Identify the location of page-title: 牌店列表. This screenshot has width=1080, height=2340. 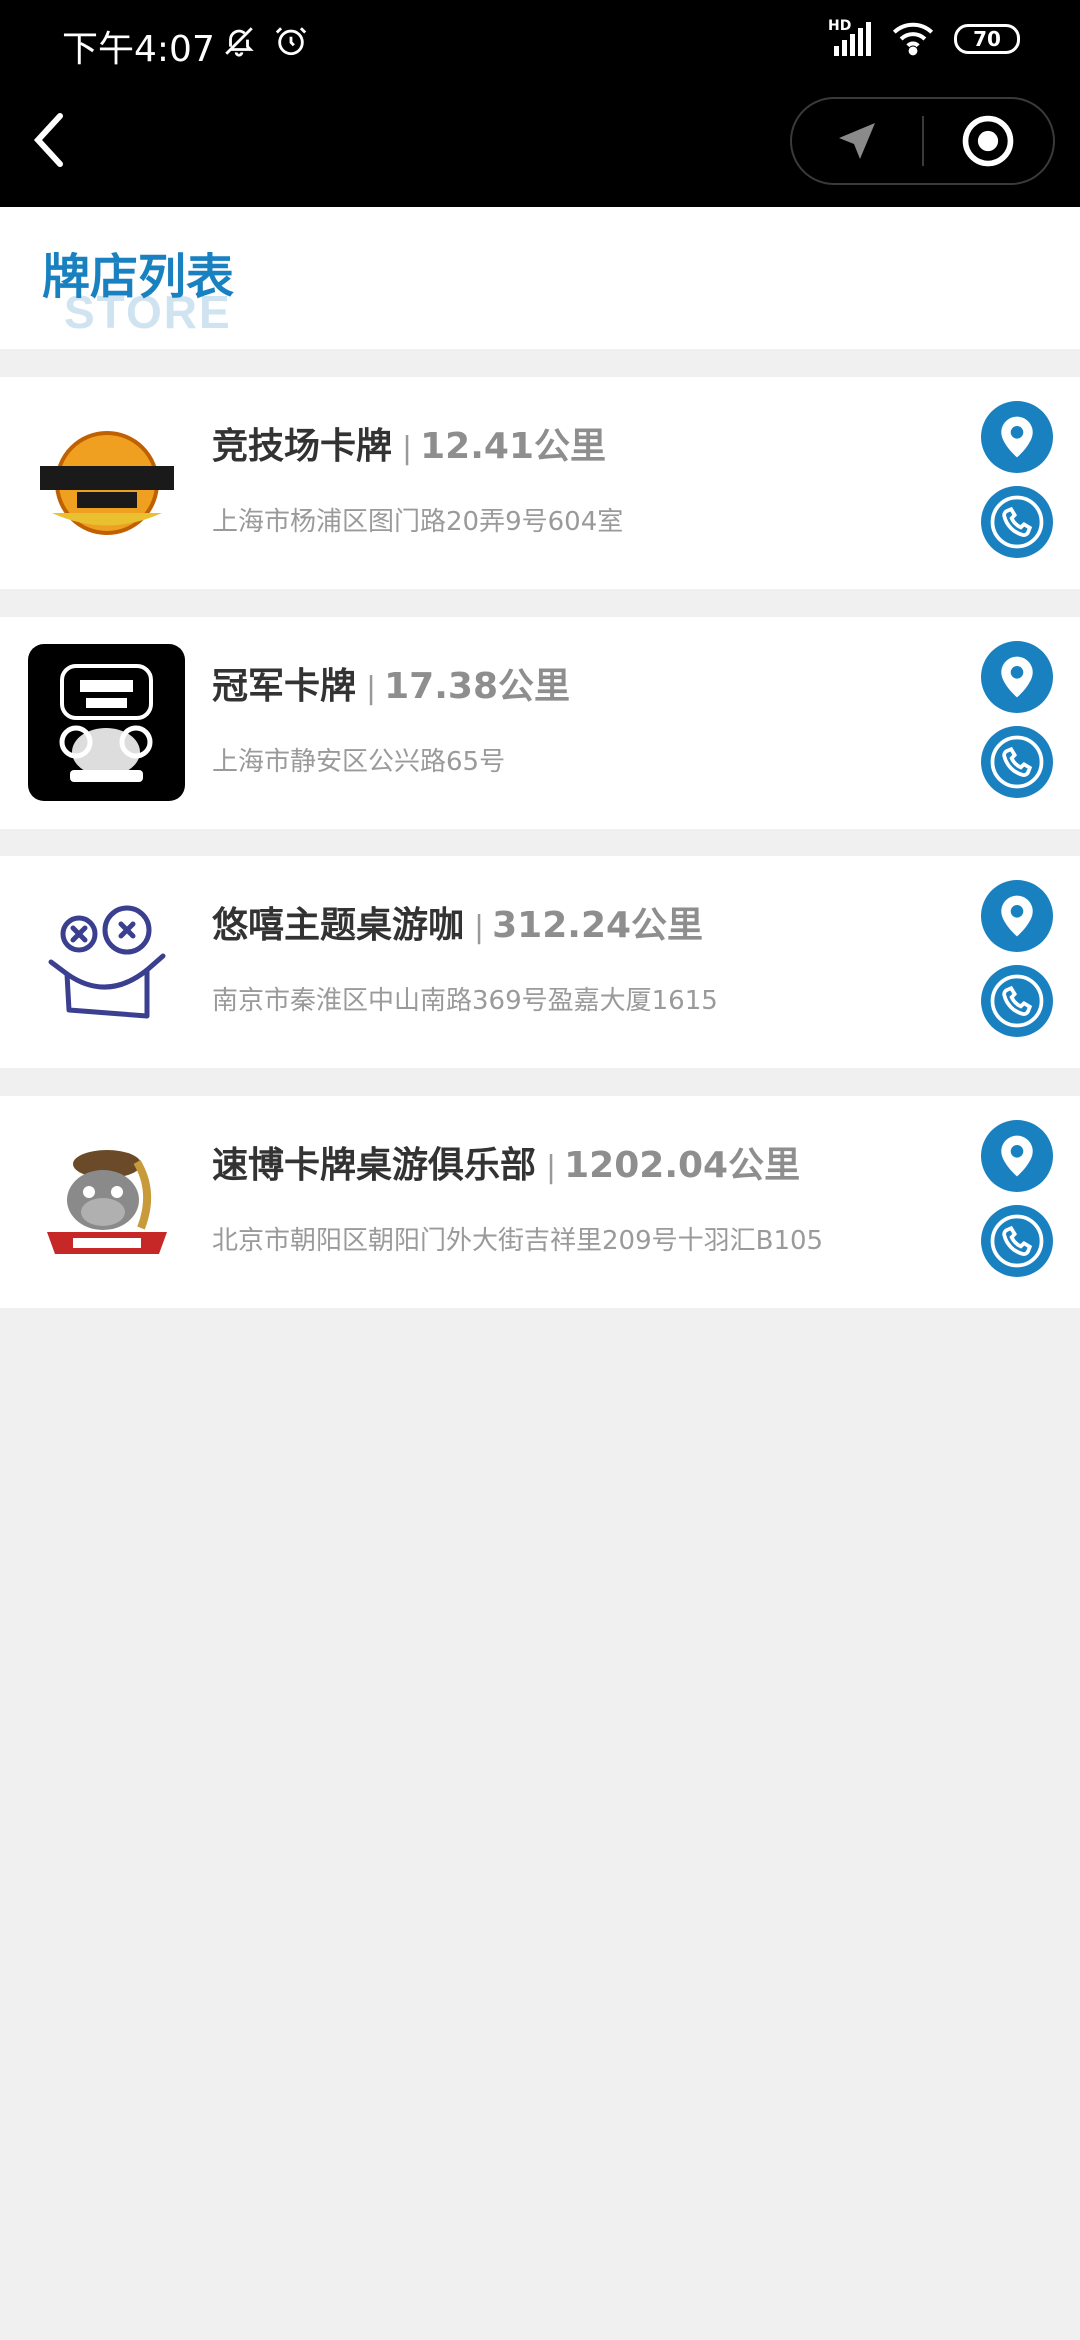
(138, 277).